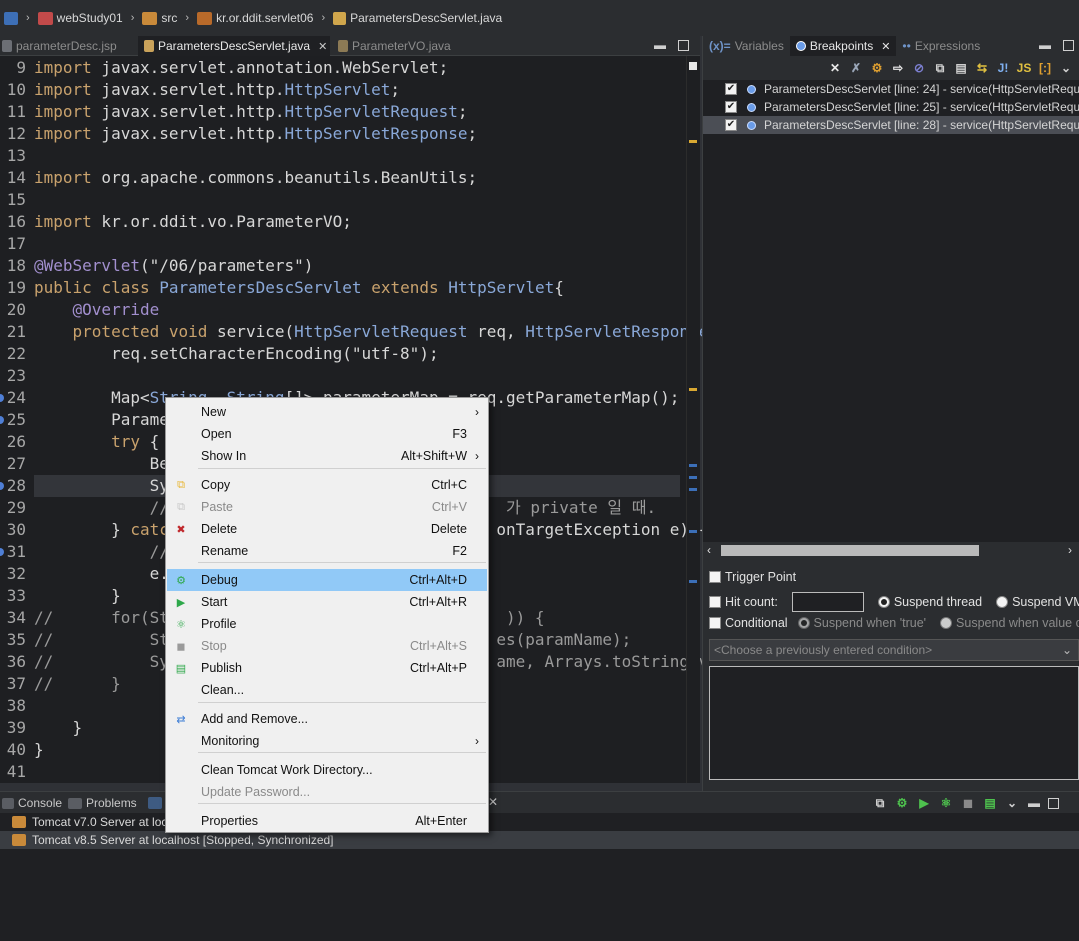  What do you see at coordinates (746, 46) in the screenshot?
I see `tab-variables: (x)= Variables` at bounding box center [746, 46].